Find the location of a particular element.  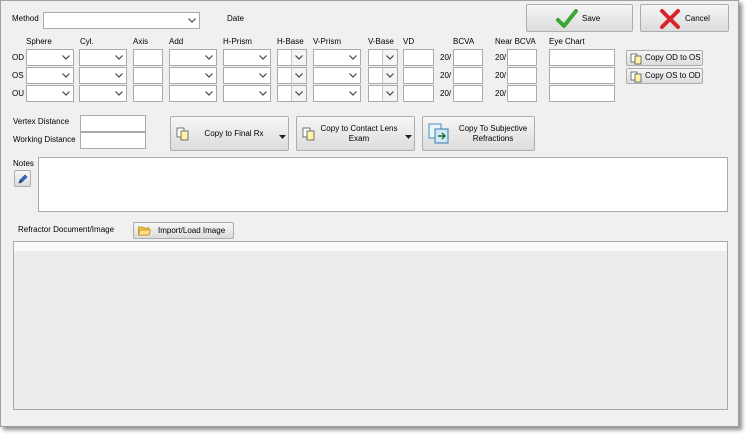

copy-pages-icon is located at coordinates (439, 135).